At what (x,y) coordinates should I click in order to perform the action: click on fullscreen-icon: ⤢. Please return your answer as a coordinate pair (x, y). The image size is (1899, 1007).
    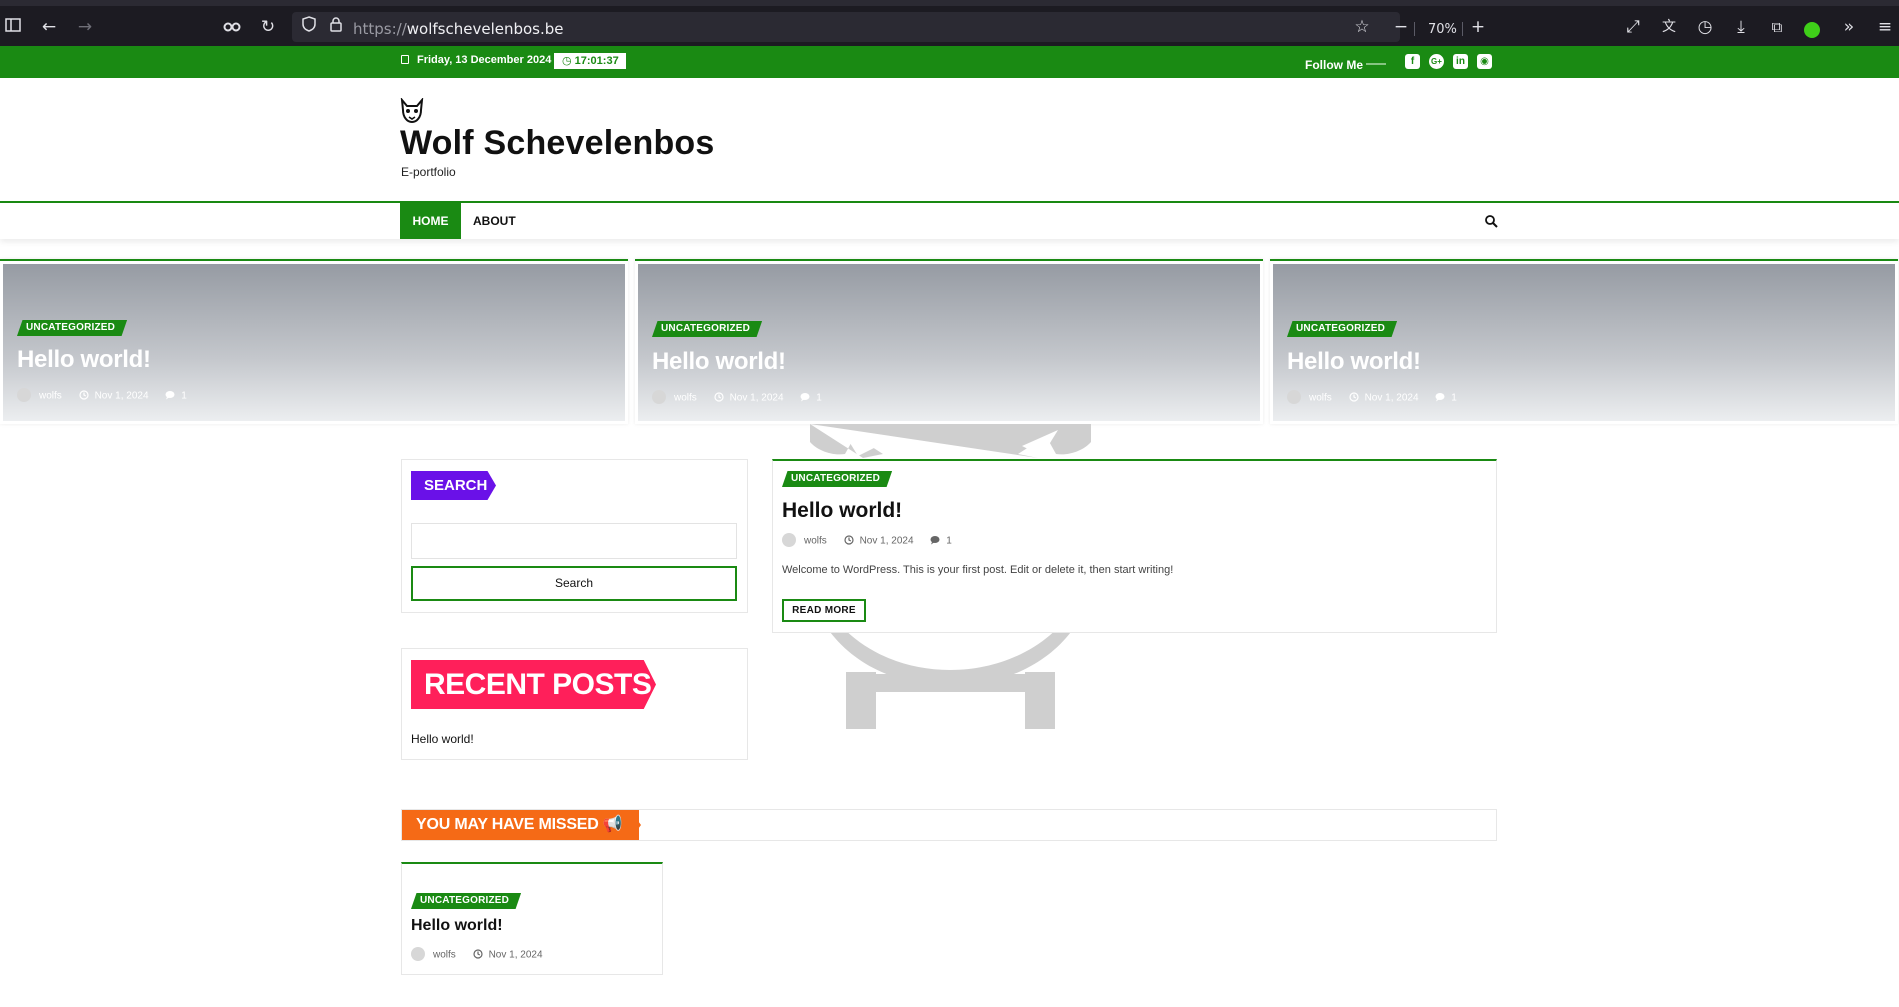
    Looking at the image, I should click on (1633, 27).